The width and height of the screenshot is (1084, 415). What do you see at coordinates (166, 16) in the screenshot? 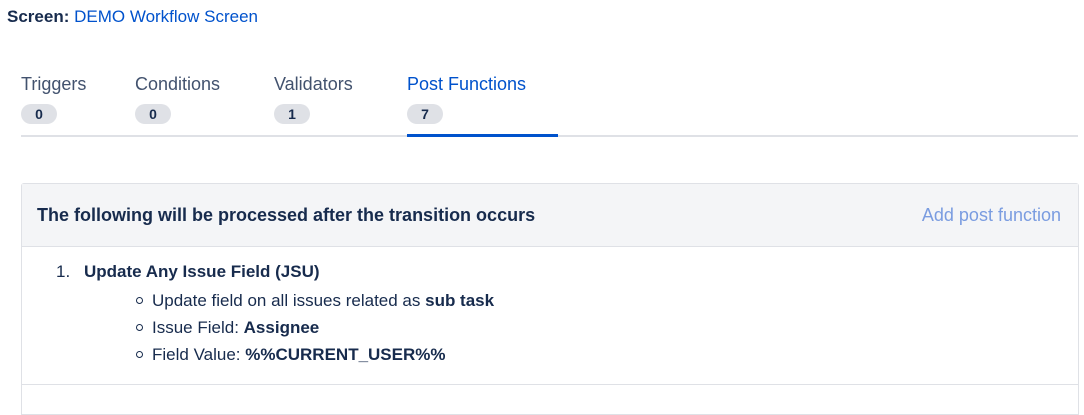
I see `screen-link: DEMO Workflow Screen` at bounding box center [166, 16].